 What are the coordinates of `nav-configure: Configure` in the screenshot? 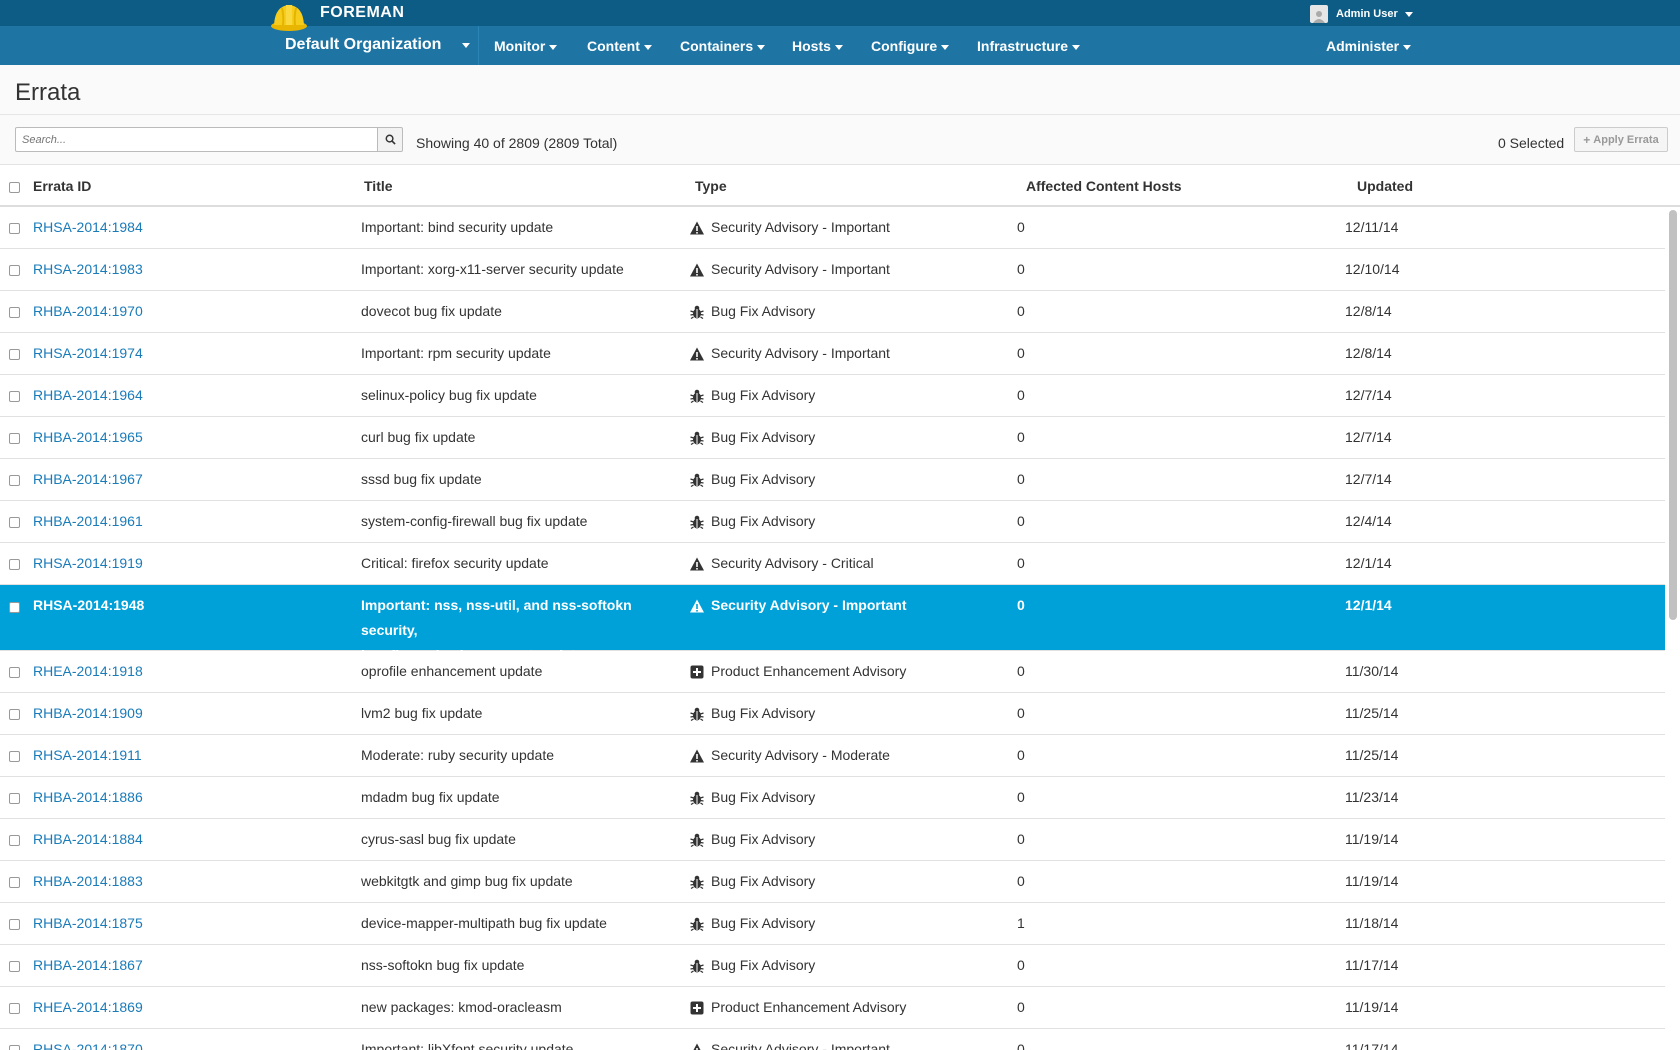 It's located at (910, 46).